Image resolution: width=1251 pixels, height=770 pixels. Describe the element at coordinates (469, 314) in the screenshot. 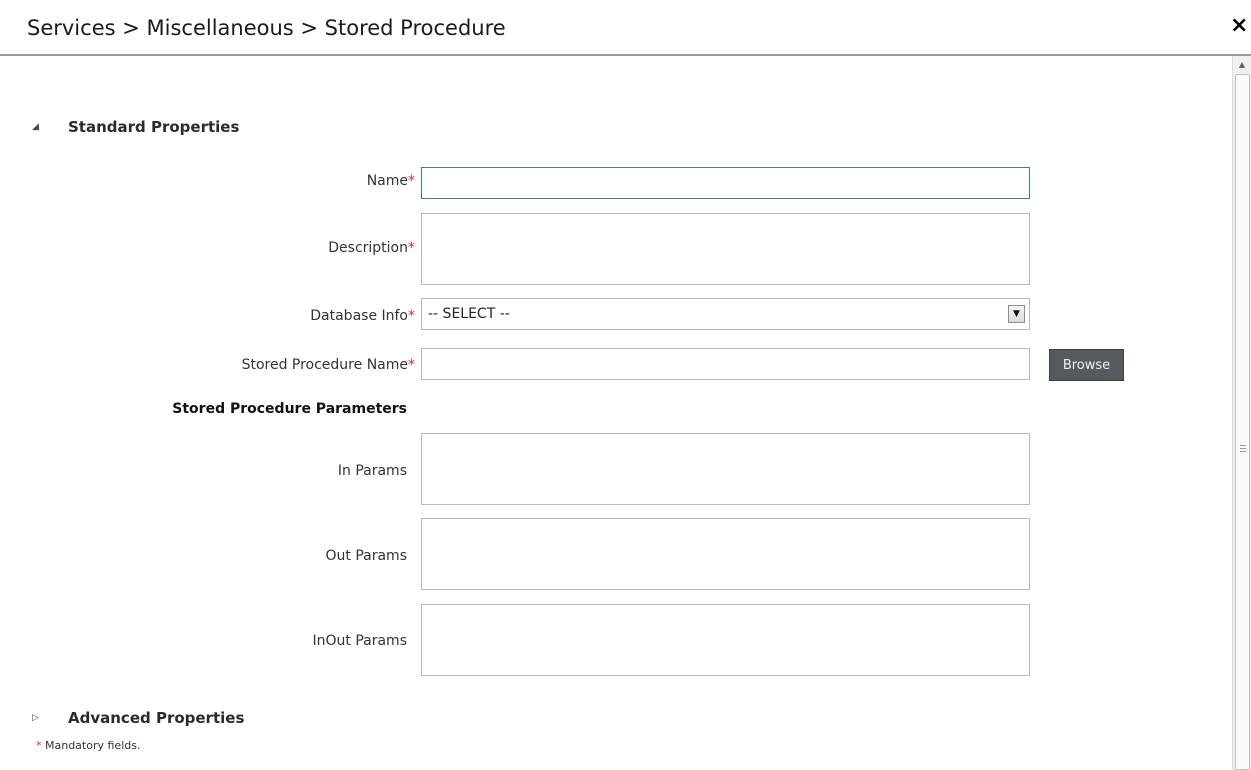

I see `select-value: -- SELECT --` at that location.